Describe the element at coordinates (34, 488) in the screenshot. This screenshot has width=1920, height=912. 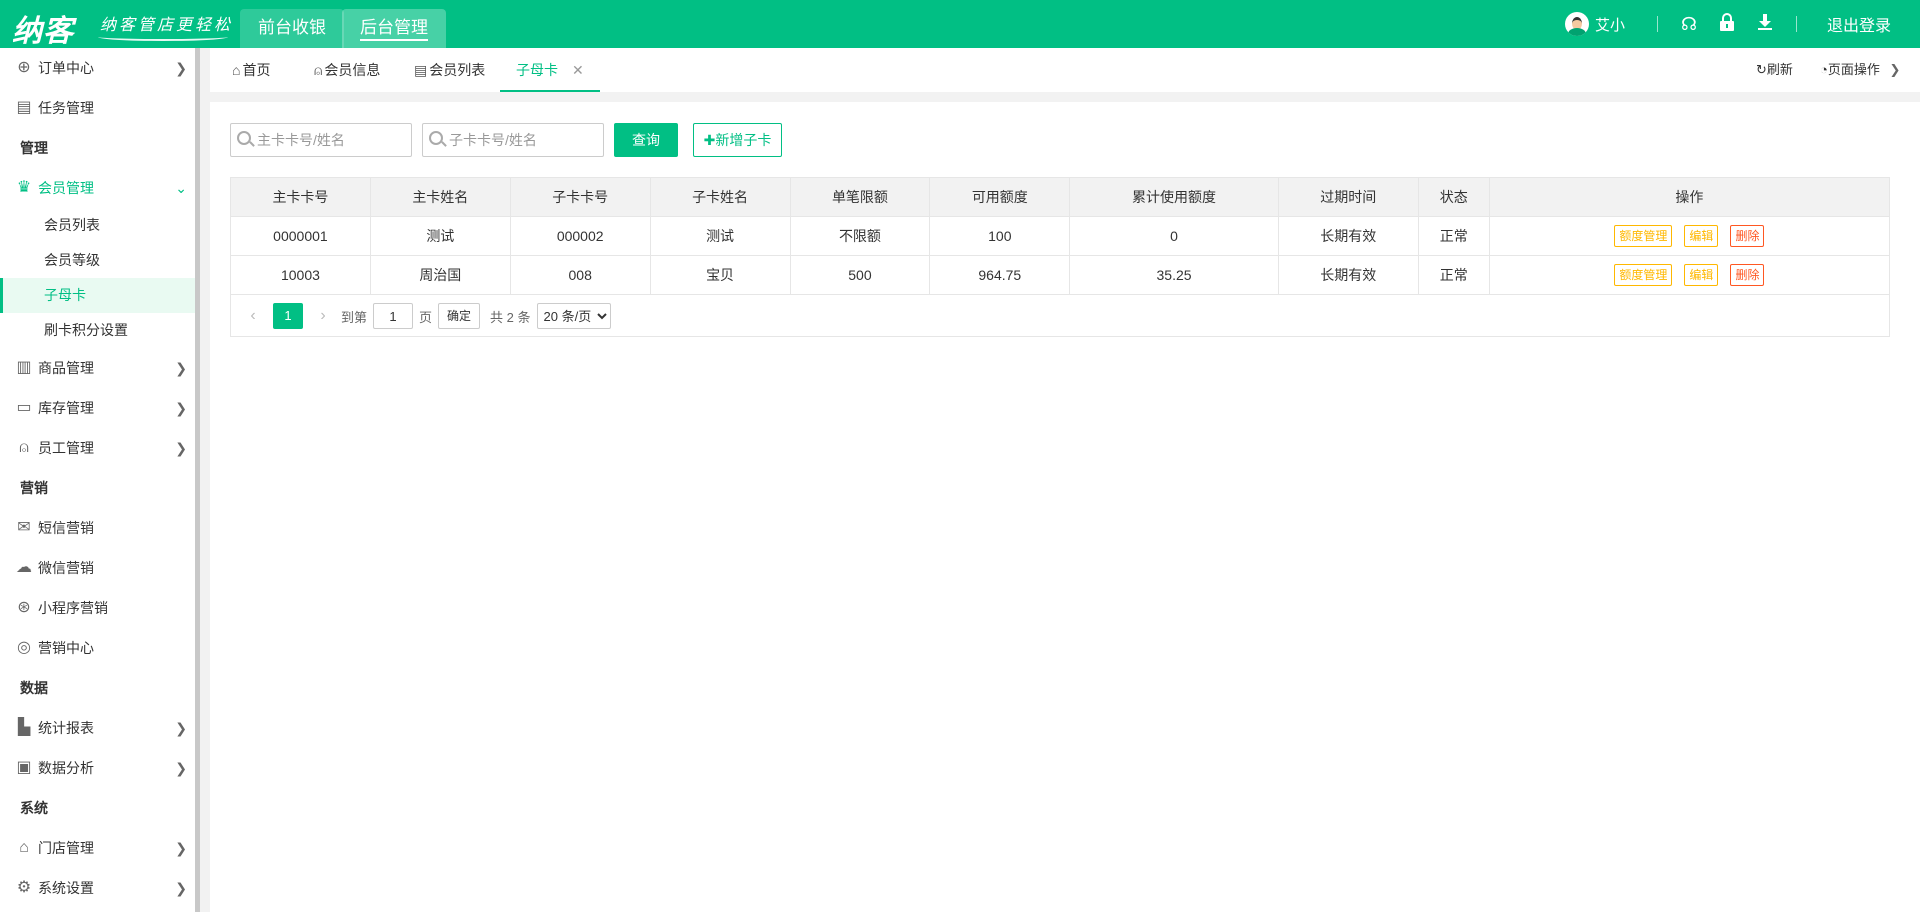
I see `section-marketing: 营销` at that location.